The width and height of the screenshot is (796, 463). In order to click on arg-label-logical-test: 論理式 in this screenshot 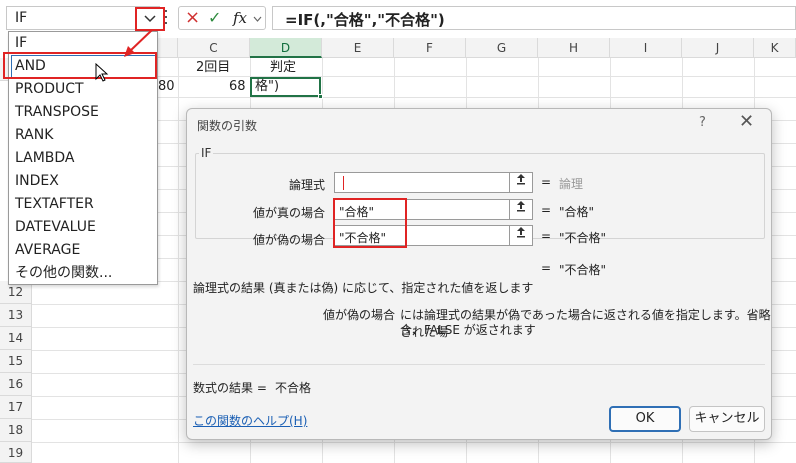, I will do `click(306, 185)`.